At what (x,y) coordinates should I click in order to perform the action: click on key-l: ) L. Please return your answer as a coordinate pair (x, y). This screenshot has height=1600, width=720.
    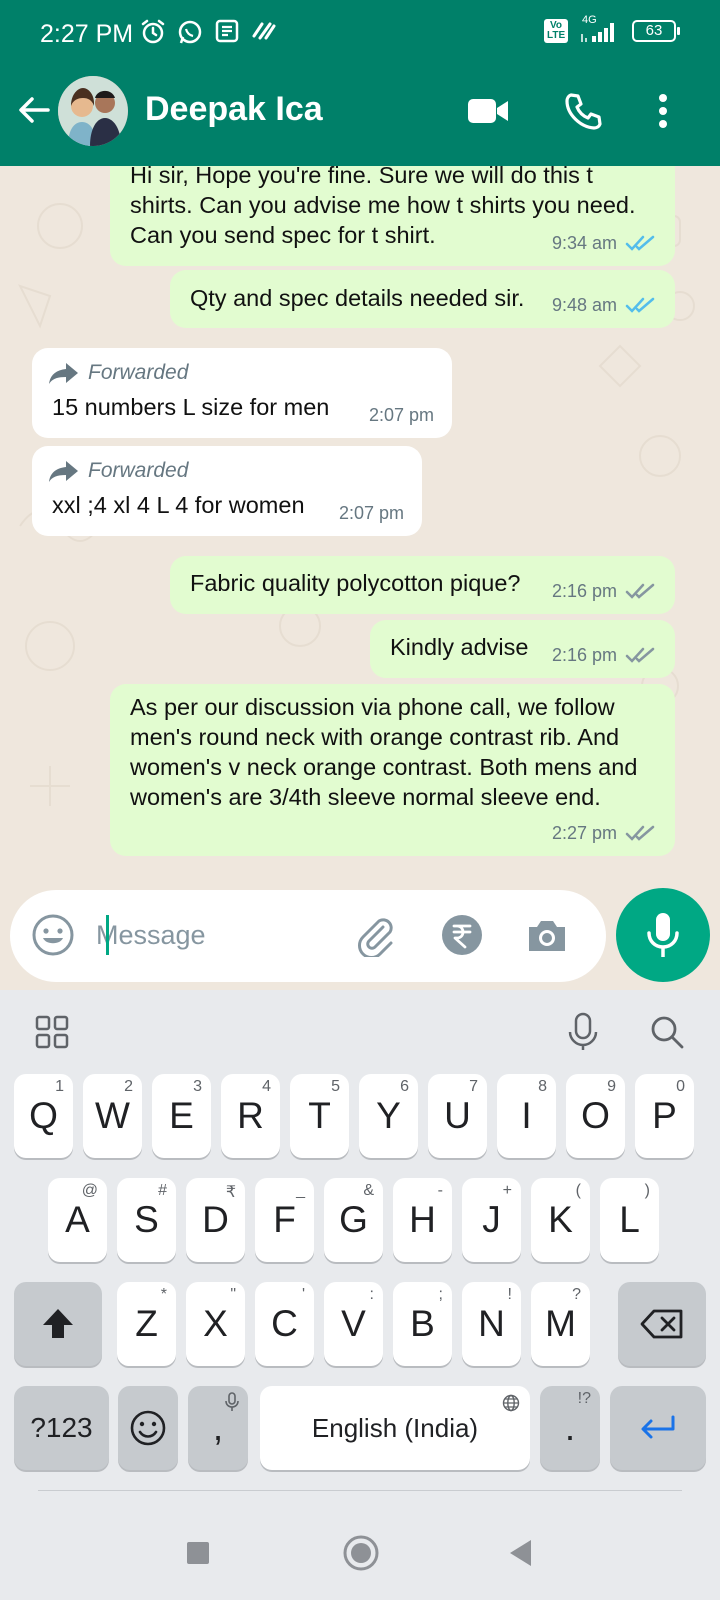
    Looking at the image, I should click on (629, 1220).